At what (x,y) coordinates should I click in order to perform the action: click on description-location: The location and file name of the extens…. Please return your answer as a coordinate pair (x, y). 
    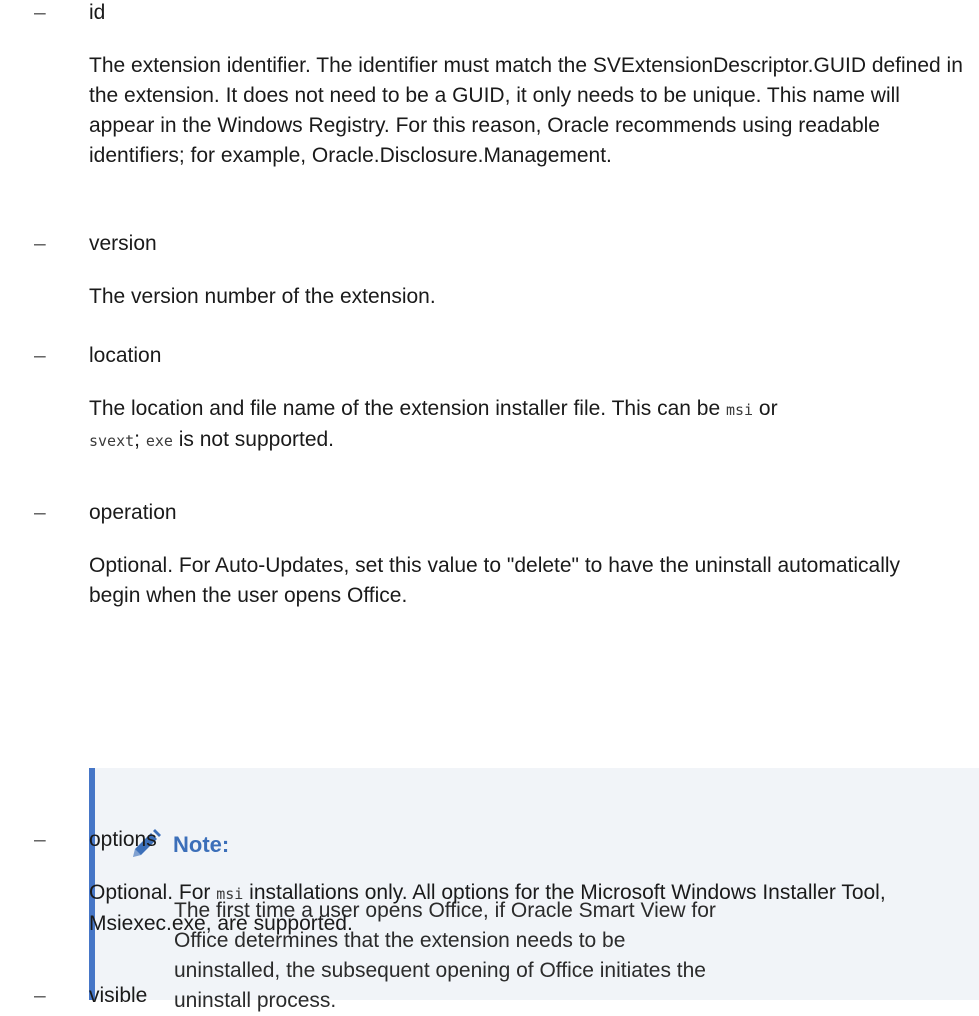
    Looking at the image, I should click on (524, 425).